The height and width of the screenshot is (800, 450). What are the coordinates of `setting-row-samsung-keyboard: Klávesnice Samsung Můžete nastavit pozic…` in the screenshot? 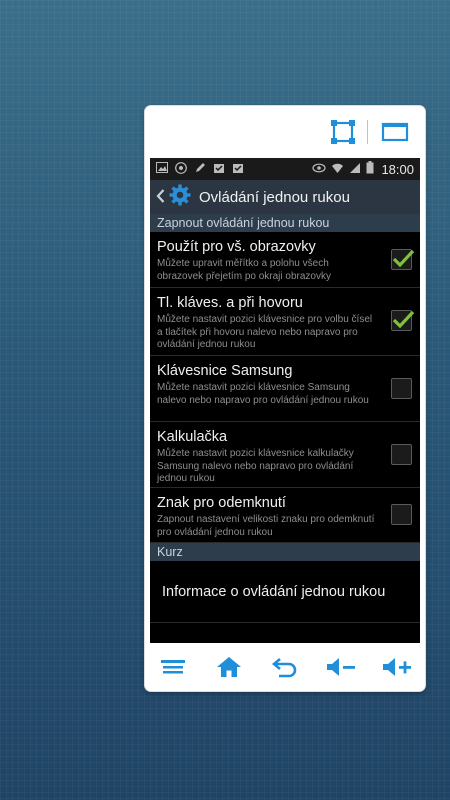 It's located at (285, 389).